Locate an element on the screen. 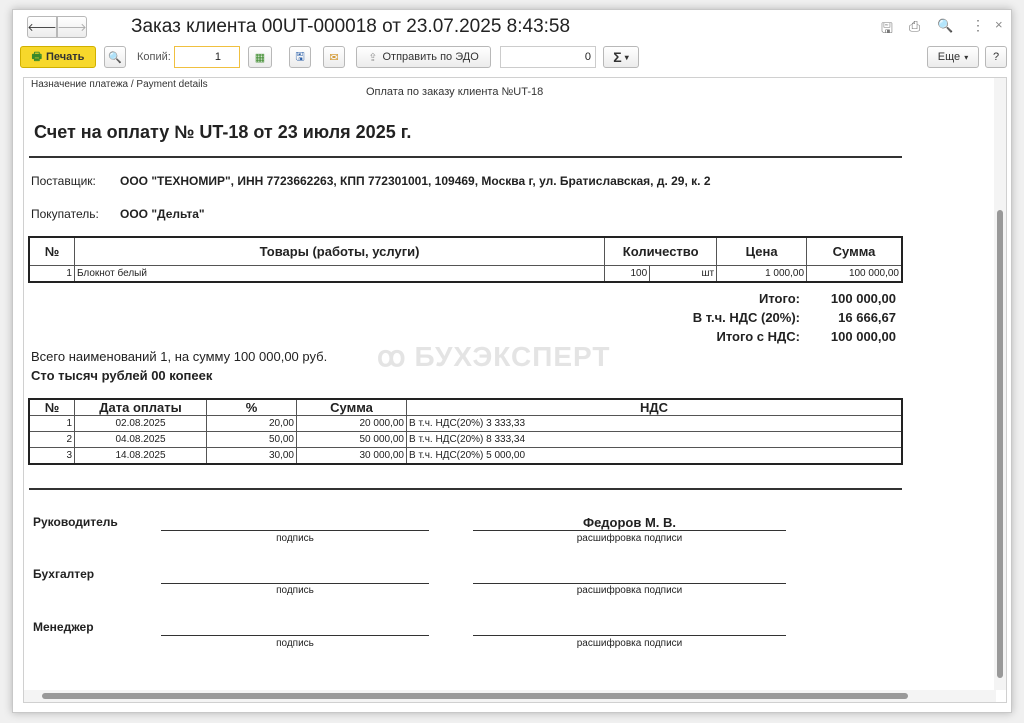 This screenshot has height=723, width=1024. print-icon: ⎙ is located at coordinates (914, 26).